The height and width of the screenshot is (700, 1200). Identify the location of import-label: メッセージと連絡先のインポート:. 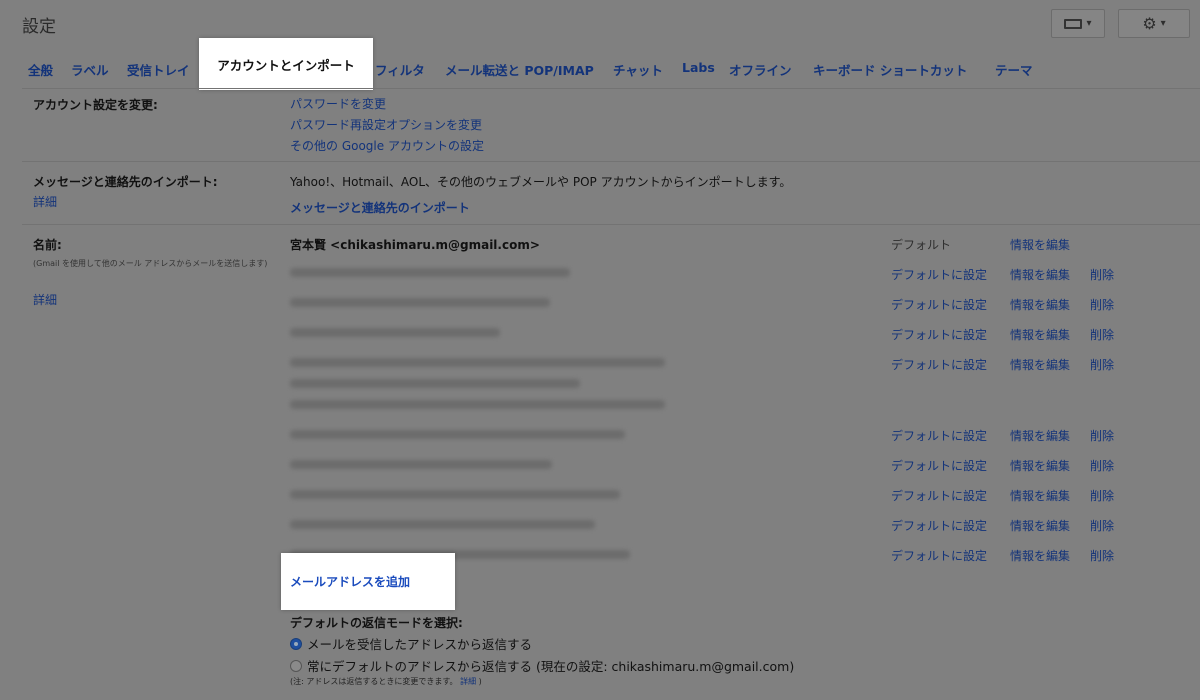
(125, 182).